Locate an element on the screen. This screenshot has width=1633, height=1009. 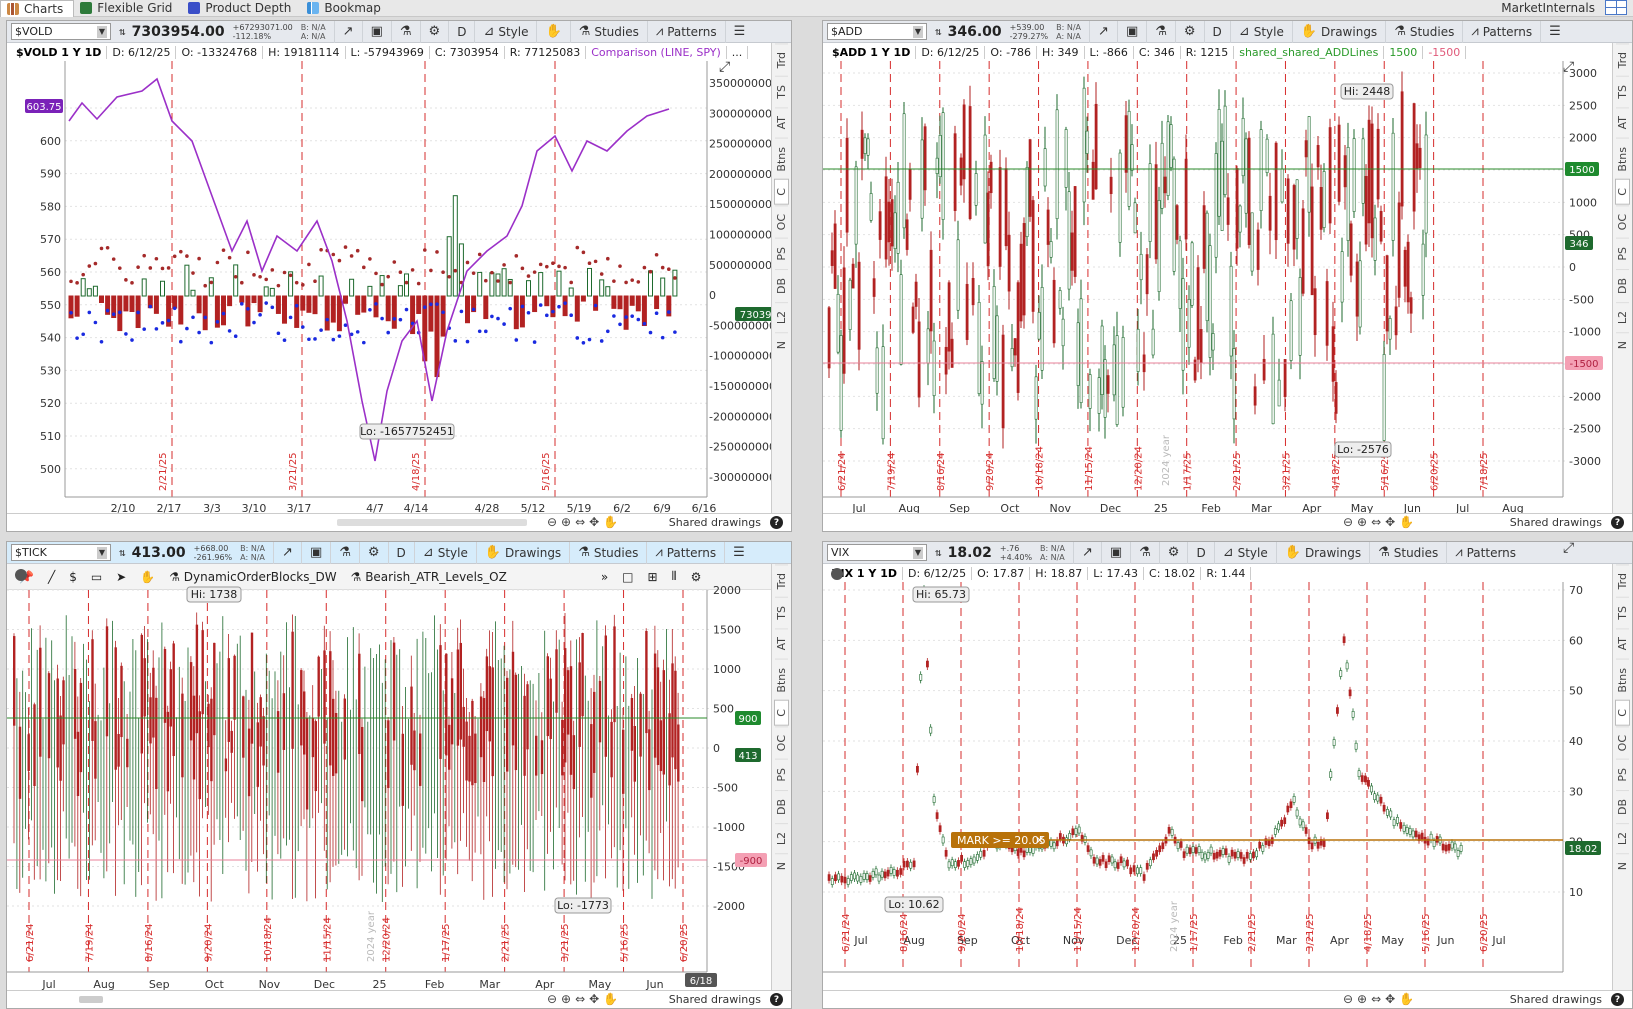
right-axis-label: -500 is located at coordinates (725, 788).